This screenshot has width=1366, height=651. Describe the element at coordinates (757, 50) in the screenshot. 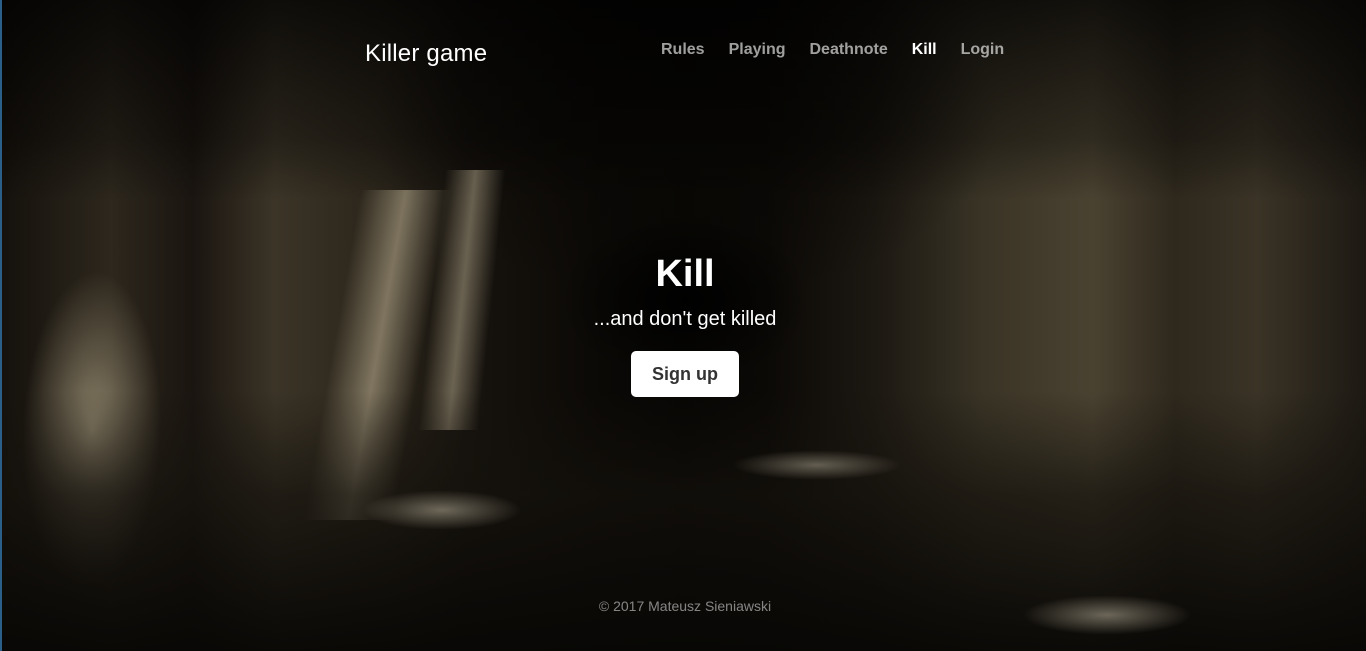

I see `nav-link-playing: Playing` at that location.